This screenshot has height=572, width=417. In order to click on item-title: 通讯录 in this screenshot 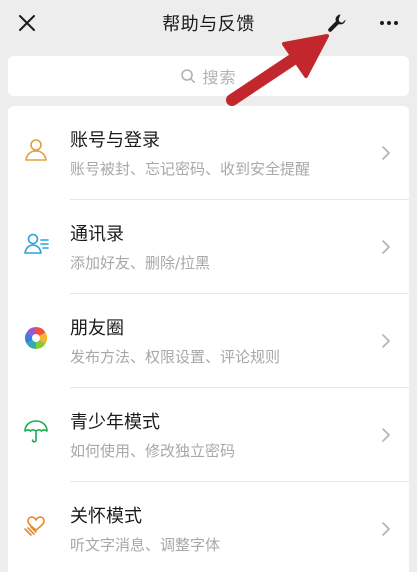, I will do `click(97, 234)`.